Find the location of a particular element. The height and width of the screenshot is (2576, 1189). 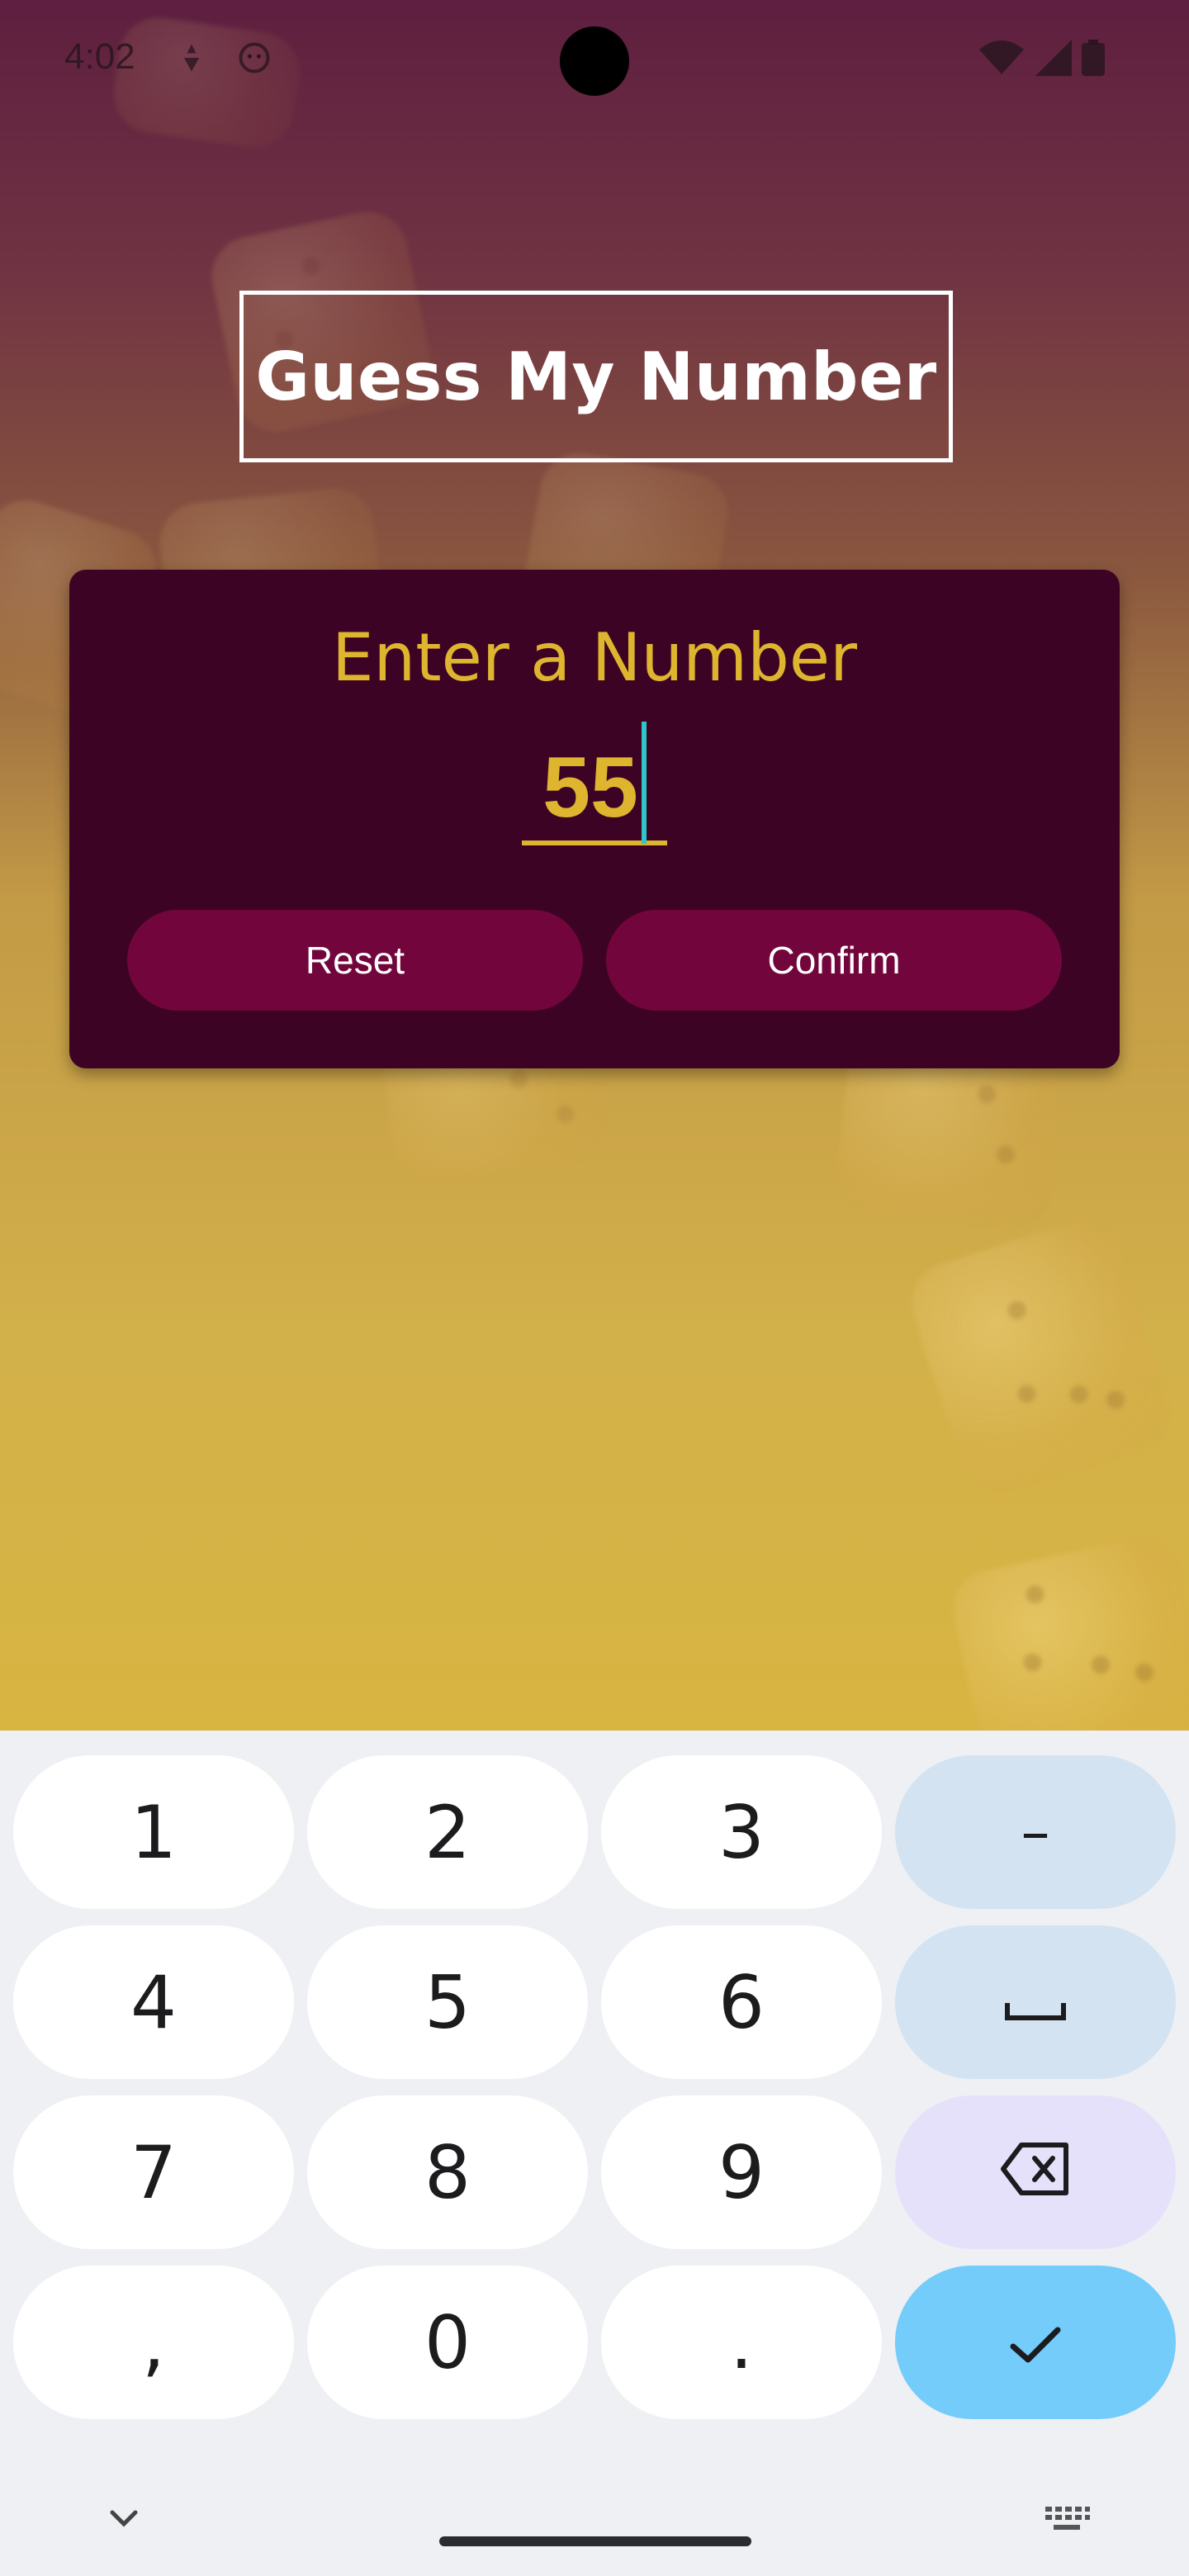

camera-cutout is located at coordinates (594, 61).